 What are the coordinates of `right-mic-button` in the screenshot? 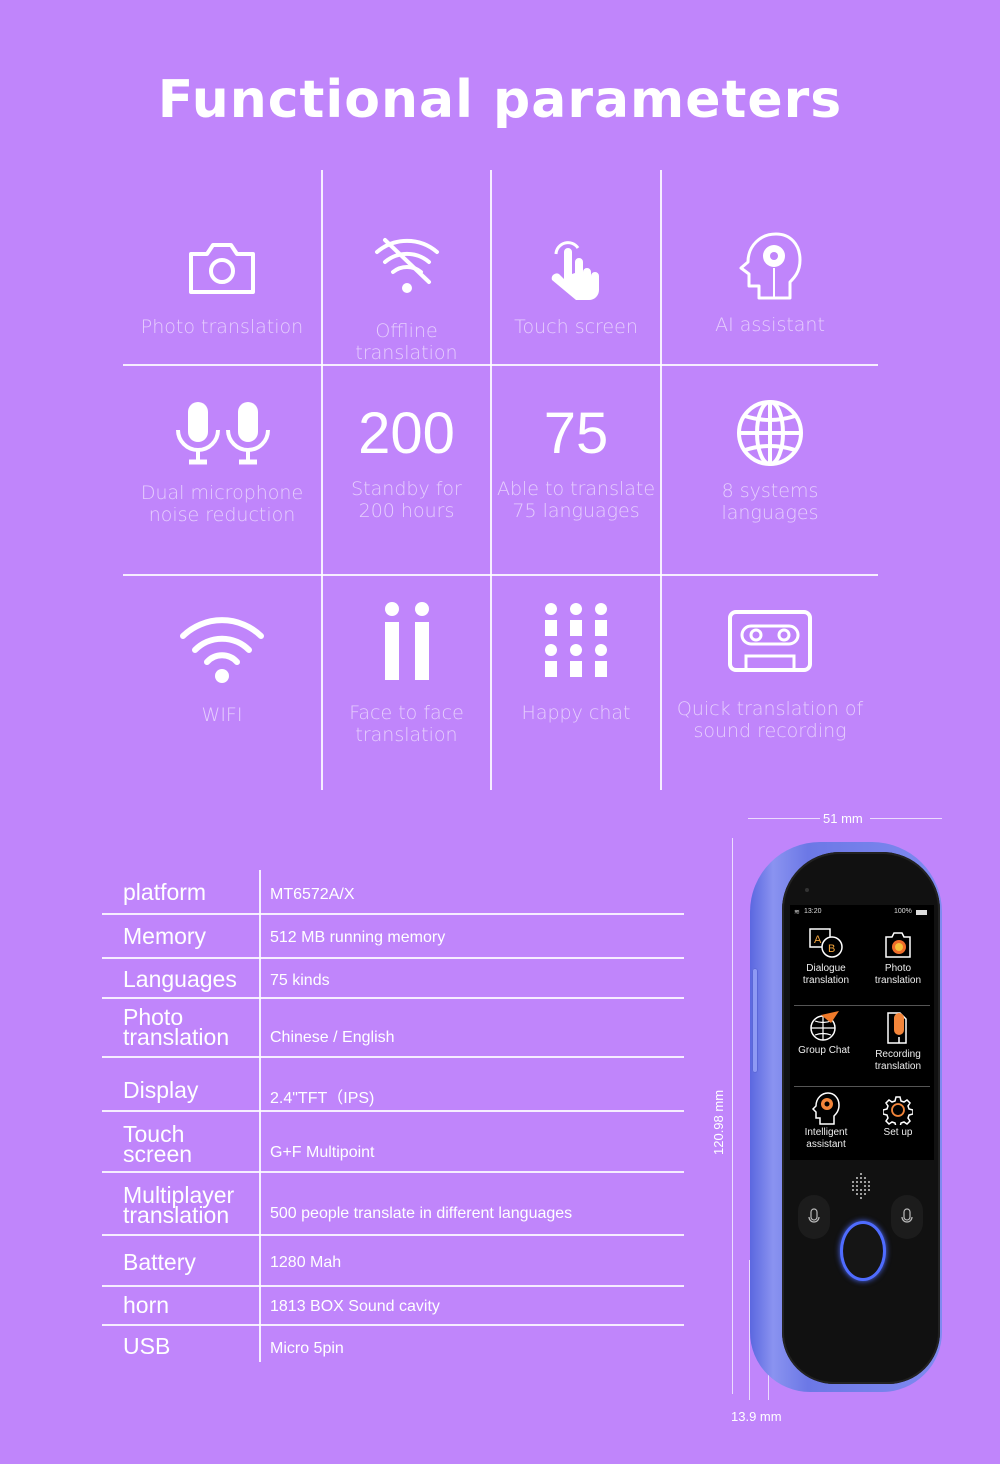 It's located at (907, 1217).